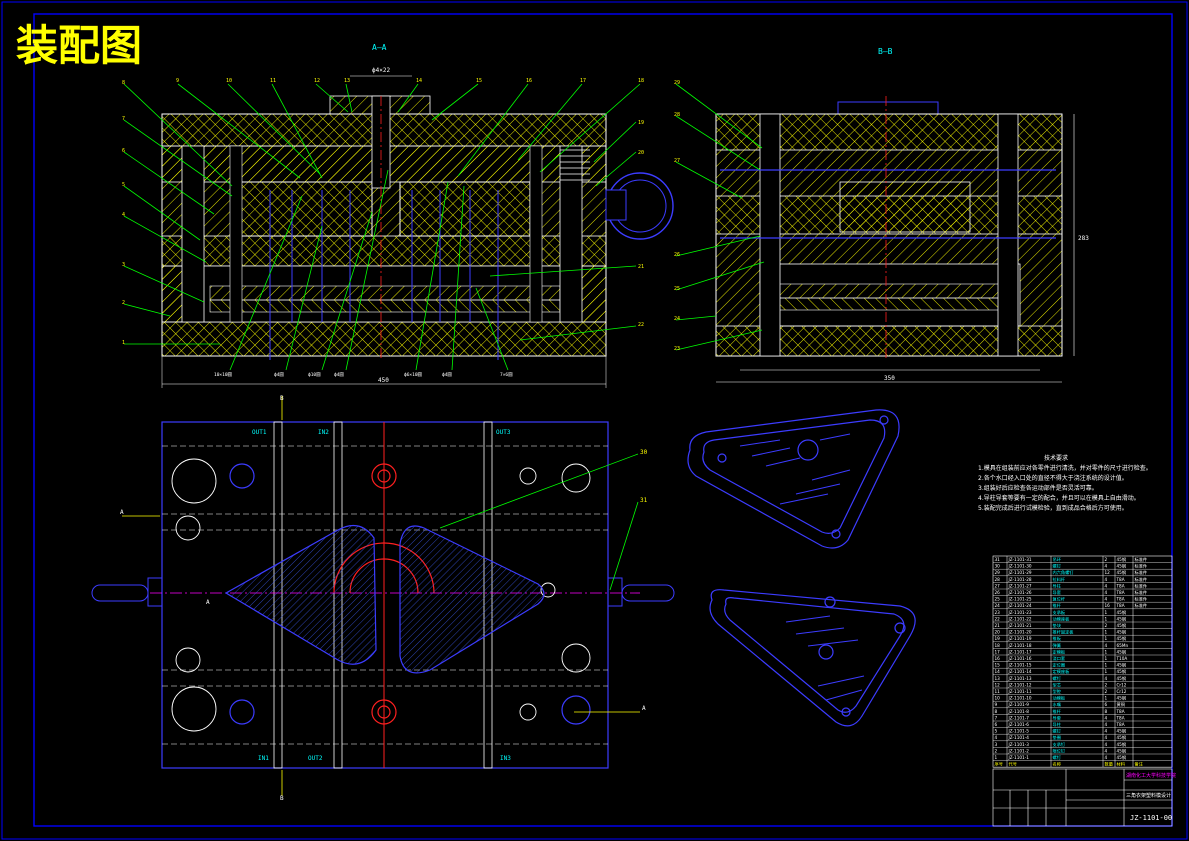  What do you see at coordinates (383, 380) in the screenshot?
I see `dim-width-450: 450` at bounding box center [383, 380].